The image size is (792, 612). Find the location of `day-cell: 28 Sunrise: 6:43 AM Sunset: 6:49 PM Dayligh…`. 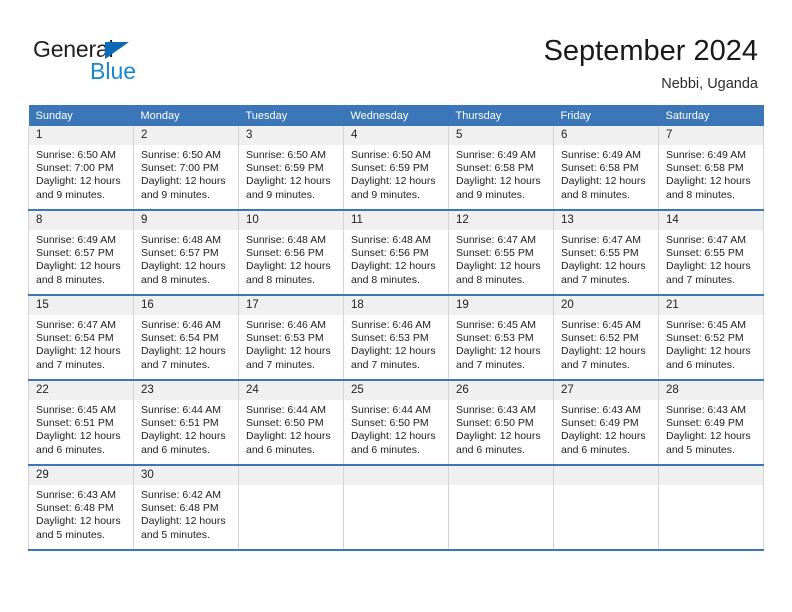

day-cell: 28 Sunrise: 6:43 AM Sunset: 6:49 PM Dayligh… is located at coordinates (711, 423).